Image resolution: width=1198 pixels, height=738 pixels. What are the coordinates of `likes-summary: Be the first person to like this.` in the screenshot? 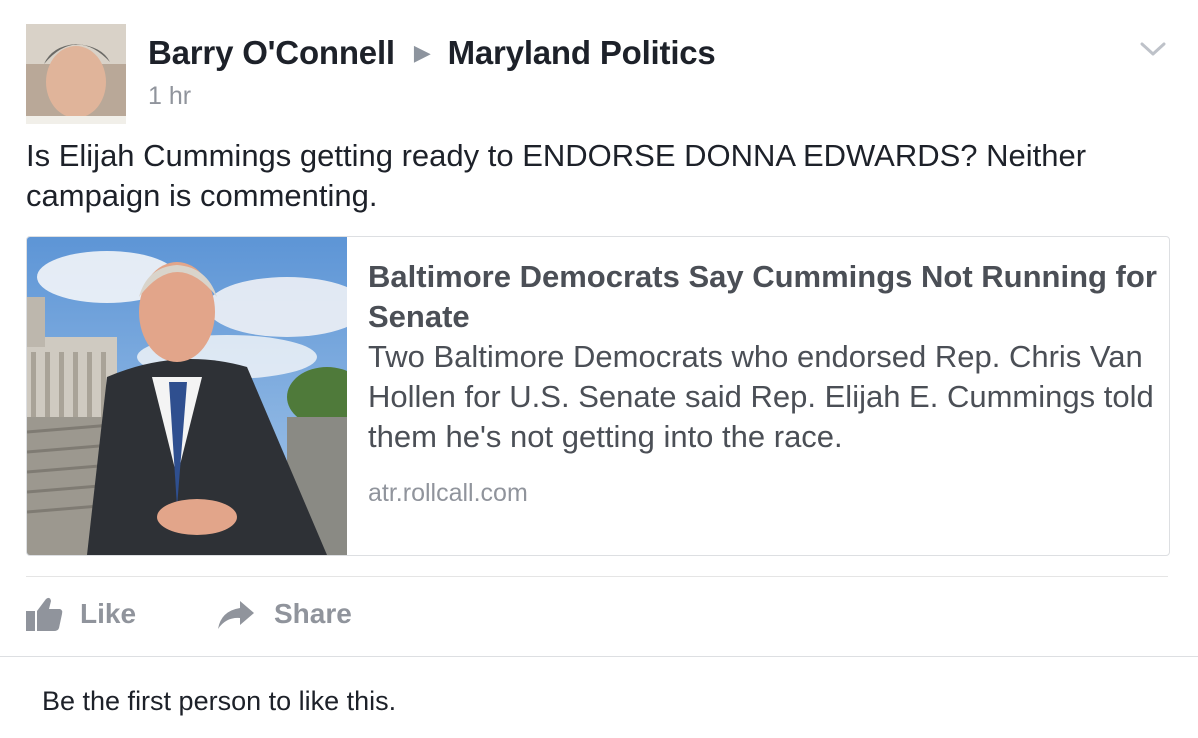 It's located at (219, 701).